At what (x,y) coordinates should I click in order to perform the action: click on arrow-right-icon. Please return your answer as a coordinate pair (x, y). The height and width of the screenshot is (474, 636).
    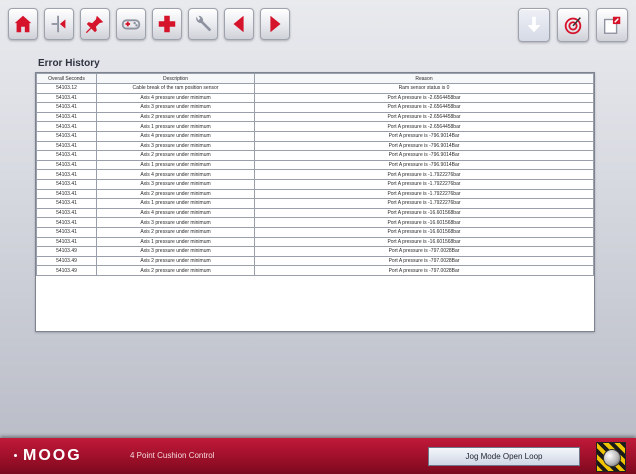
    Looking at the image, I should click on (275, 24).